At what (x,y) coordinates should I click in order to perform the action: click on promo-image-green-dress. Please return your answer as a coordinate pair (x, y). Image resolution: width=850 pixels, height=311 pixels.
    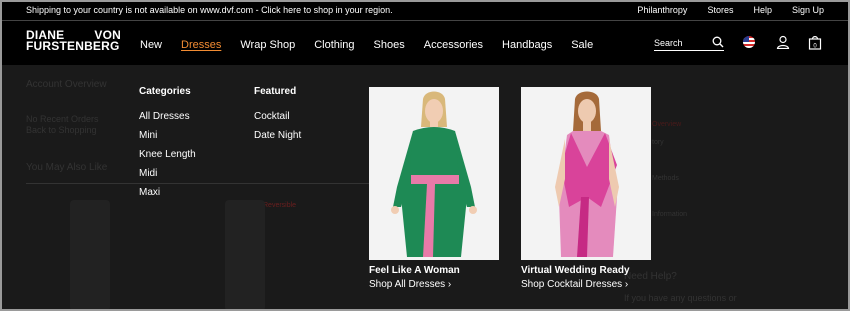
    Looking at the image, I should click on (434, 173).